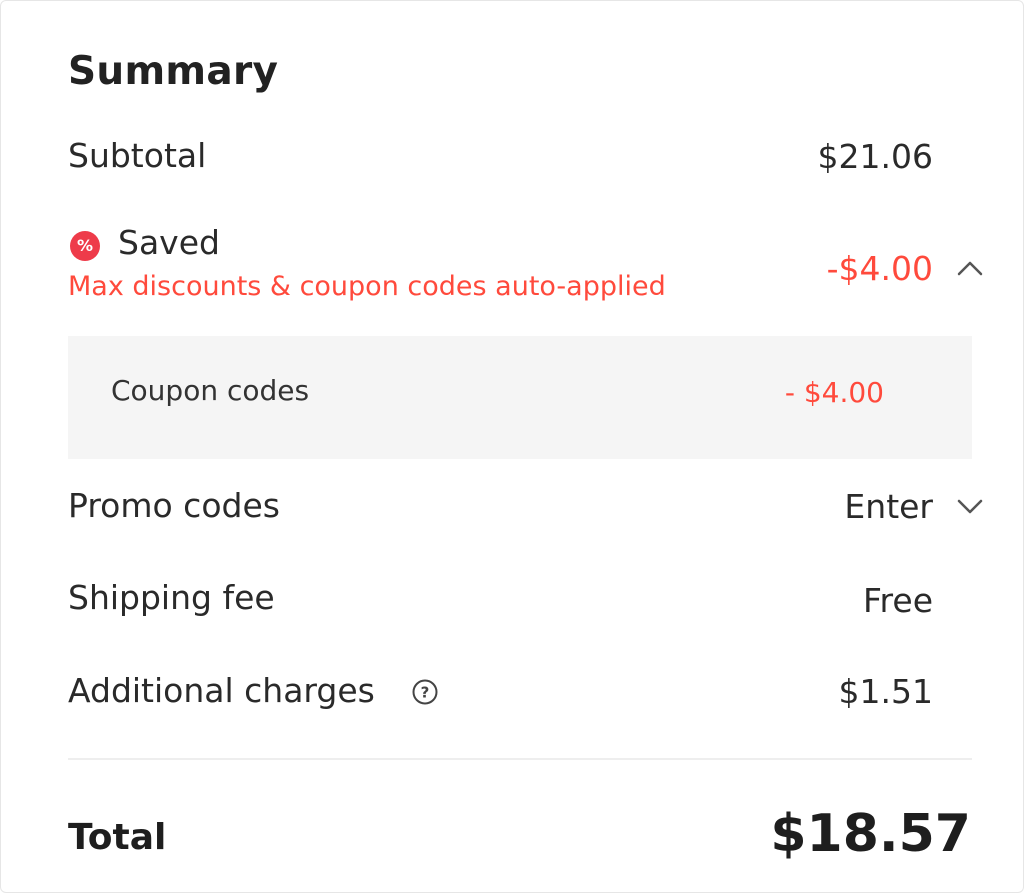 This screenshot has height=893, width=1024. Describe the element at coordinates (520, 397) in the screenshot. I see `coupon-codes-panel: Coupon codes - $4.00` at that location.